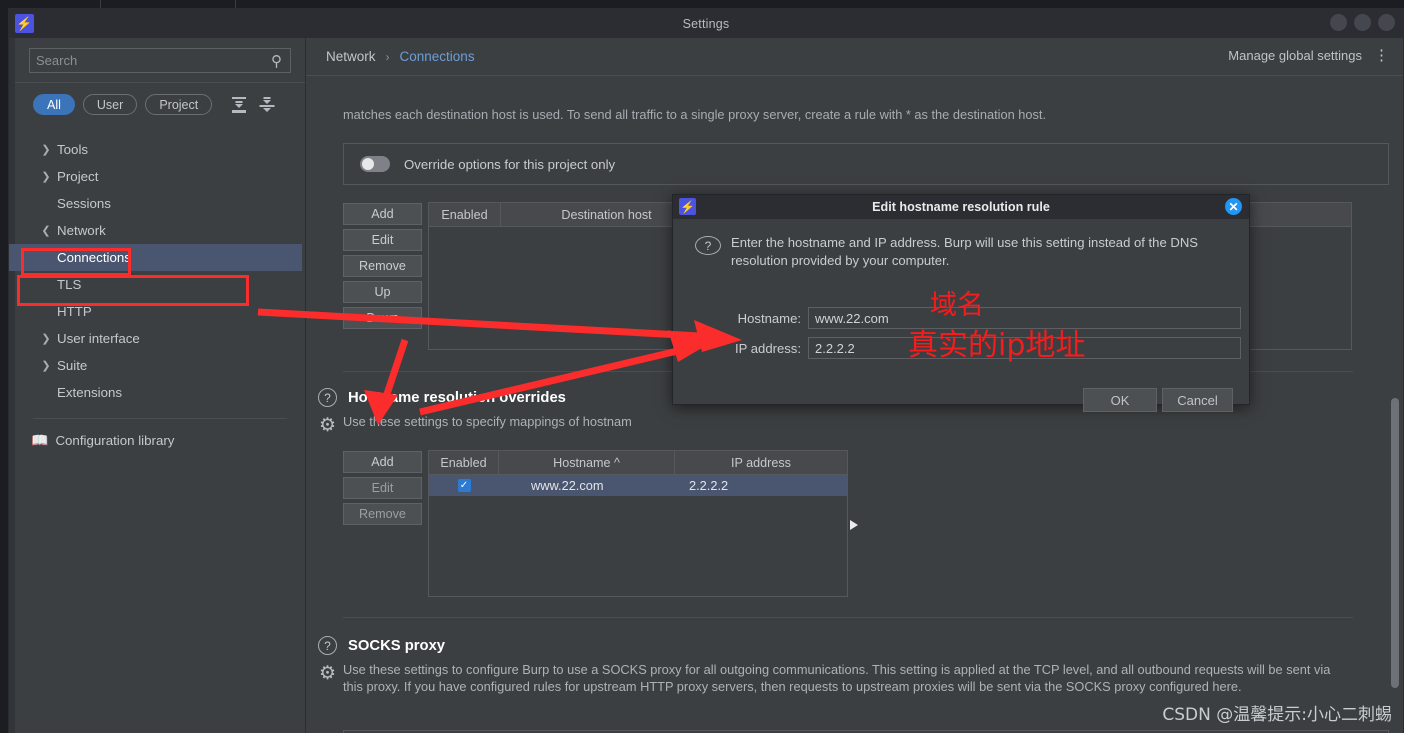 This screenshot has width=1404, height=733. What do you see at coordinates (587, 462) in the screenshot?
I see `column-header-hostname: Hostname ^` at bounding box center [587, 462].